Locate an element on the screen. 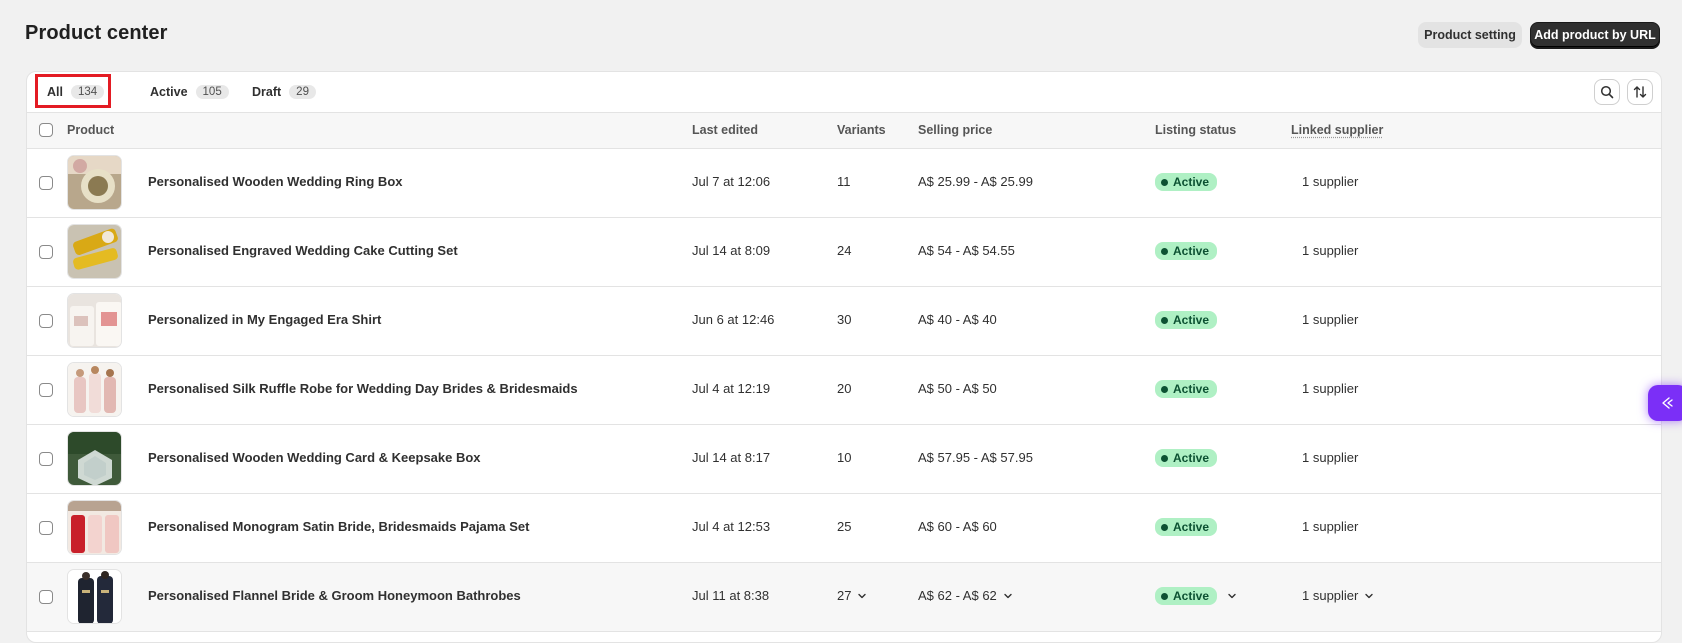 The width and height of the screenshot is (1682, 643). variants-value: 30 is located at coordinates (844, 319).